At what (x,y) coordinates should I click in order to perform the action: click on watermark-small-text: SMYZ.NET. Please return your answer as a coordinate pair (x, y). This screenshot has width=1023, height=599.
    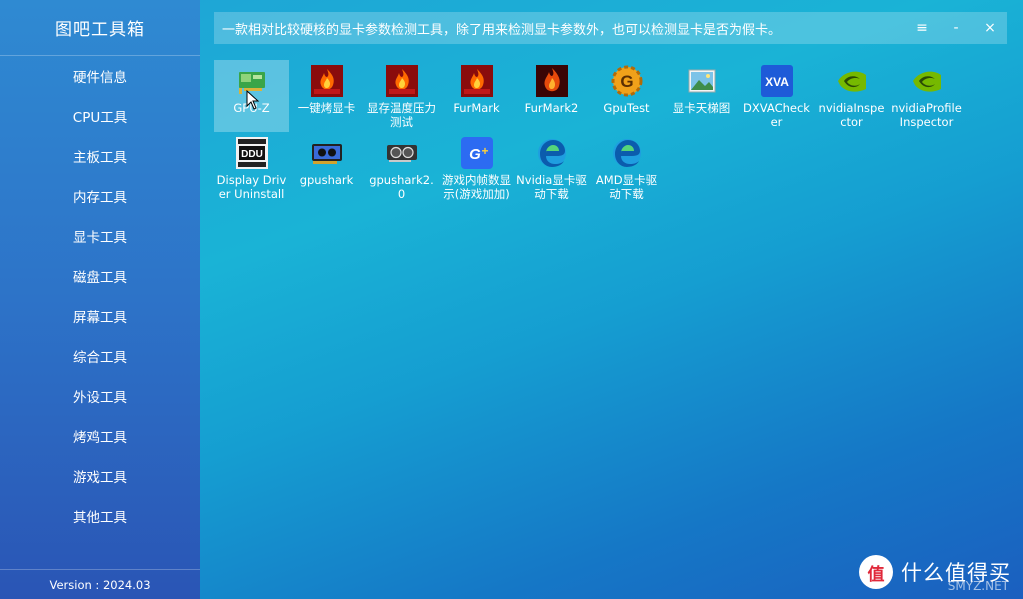
    Looking at the image, I should click on (978, 586).